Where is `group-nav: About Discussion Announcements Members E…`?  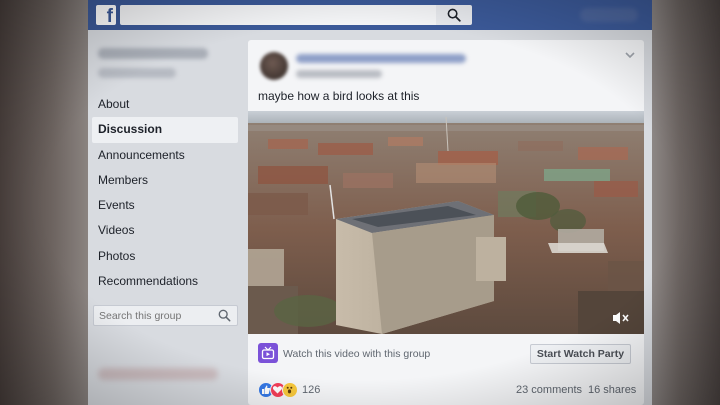
group-nav: About Discussion Announcements Members E… is located at coordinates (165, 193).